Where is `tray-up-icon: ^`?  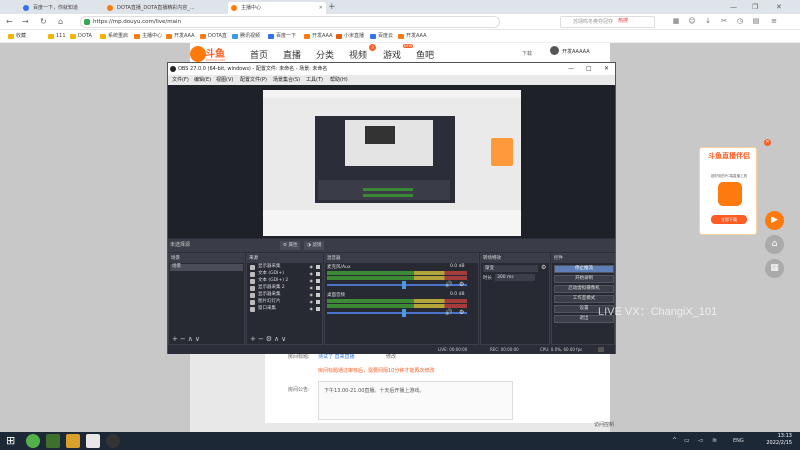
tray-up-icon: ^ is located at coordinates (674, 440).